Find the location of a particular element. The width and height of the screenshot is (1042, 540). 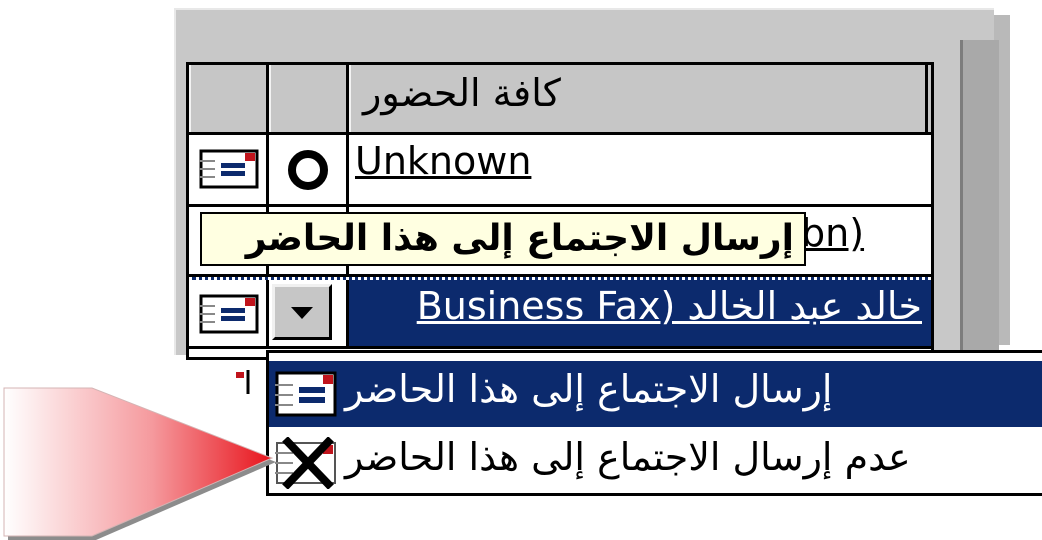

grid-header-row: كافة الحضور is located at coordinates (560, 100).